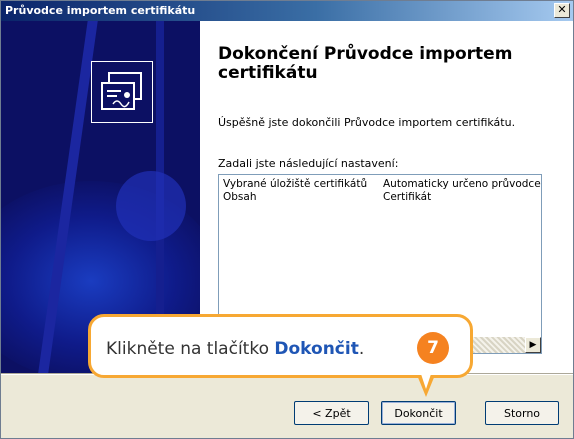 Image resolution: width=574 pixels, height=439 pixels. Describe the element at coordinates (308, 163) in the screenshot. I see `settings-label: Zadali jste následující nastavení:` at that location.